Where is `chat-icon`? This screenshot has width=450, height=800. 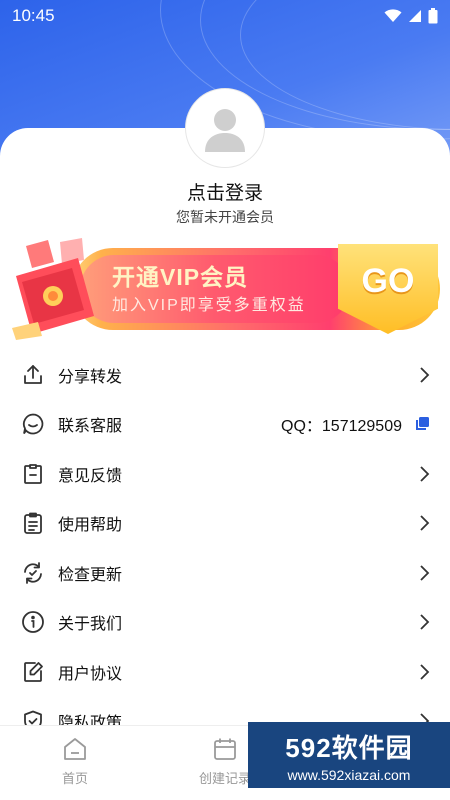
chat-icon is located at coordinates (33, 424).